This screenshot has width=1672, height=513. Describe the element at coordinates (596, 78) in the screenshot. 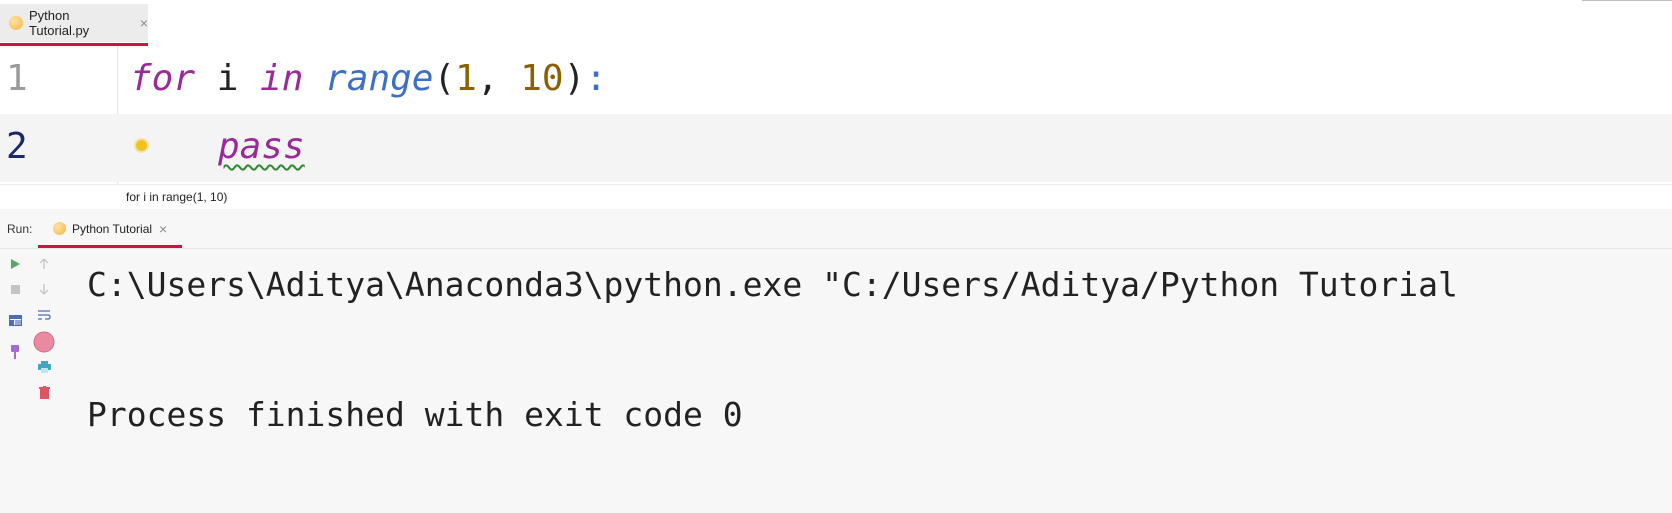

I see `colon: :` at that location.